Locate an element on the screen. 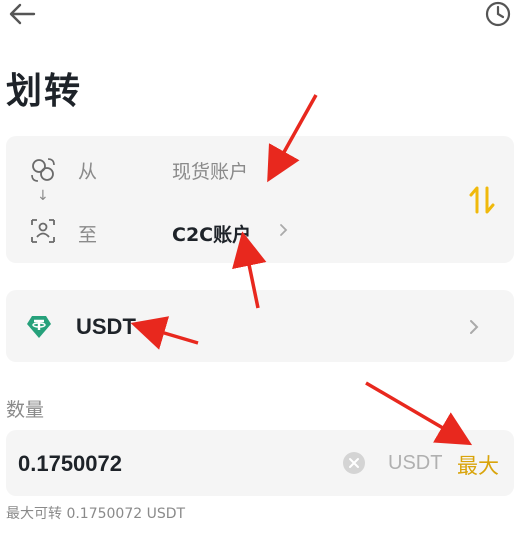 Image resolution: width=514 pixels, height=542 pixels. to-account-select: C2C账户 is located at coordinates (211, 233).